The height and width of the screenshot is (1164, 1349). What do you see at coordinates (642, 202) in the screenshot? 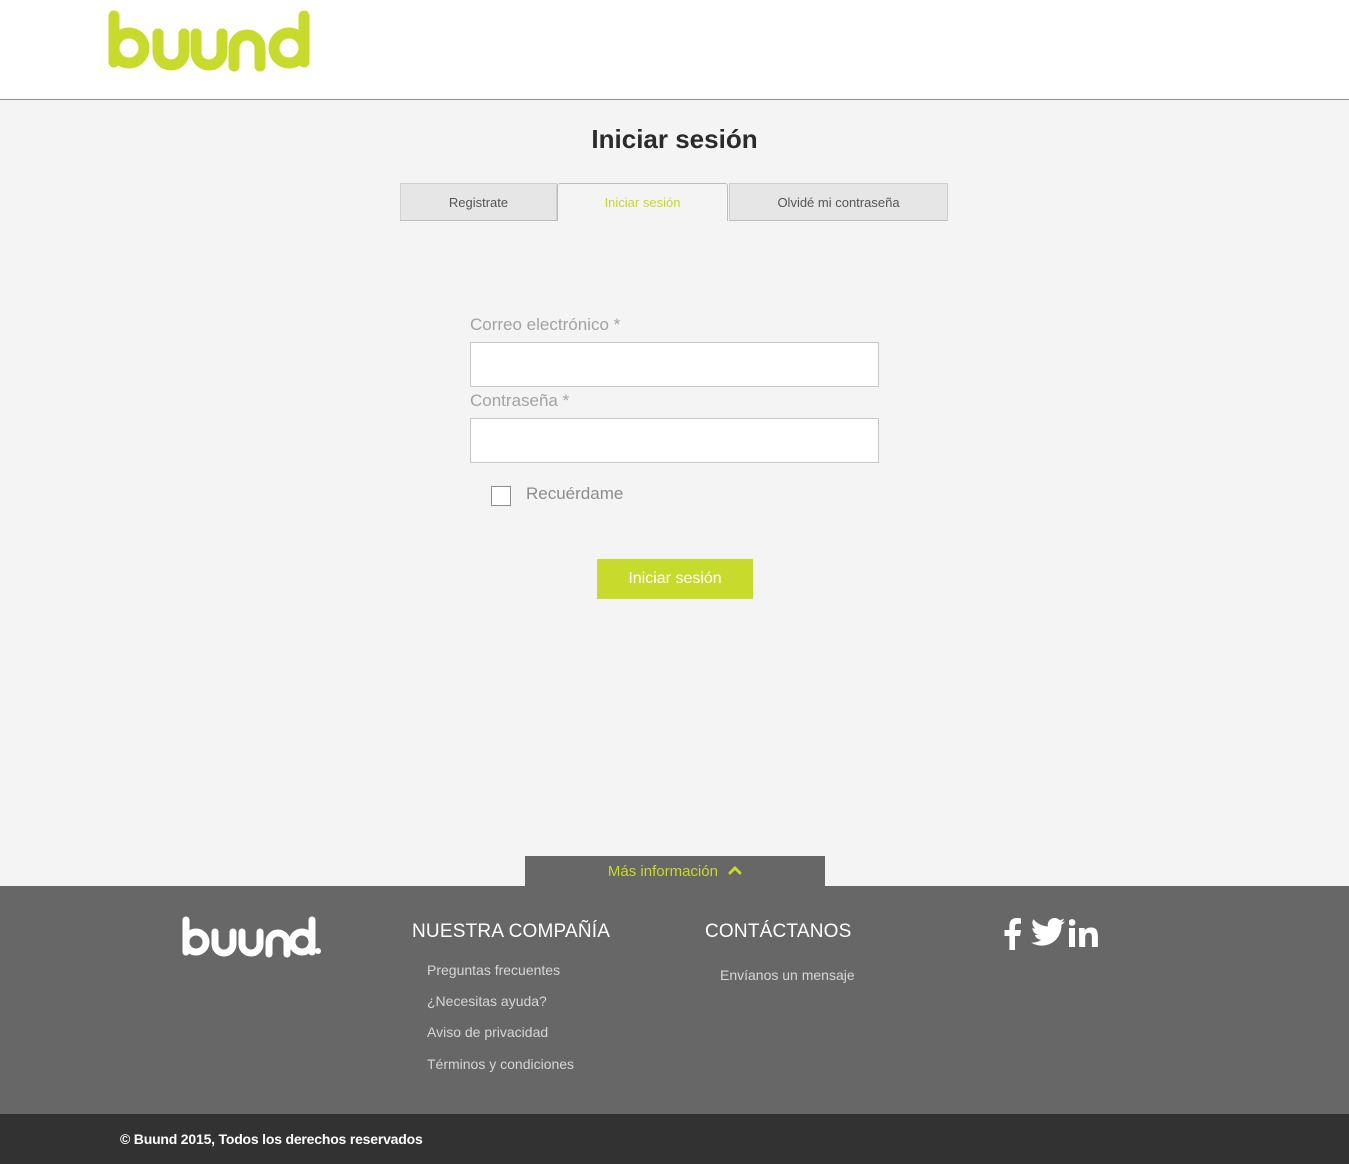
I see `tab-login: Iniciar sesión` at bounding box center [642, 202].